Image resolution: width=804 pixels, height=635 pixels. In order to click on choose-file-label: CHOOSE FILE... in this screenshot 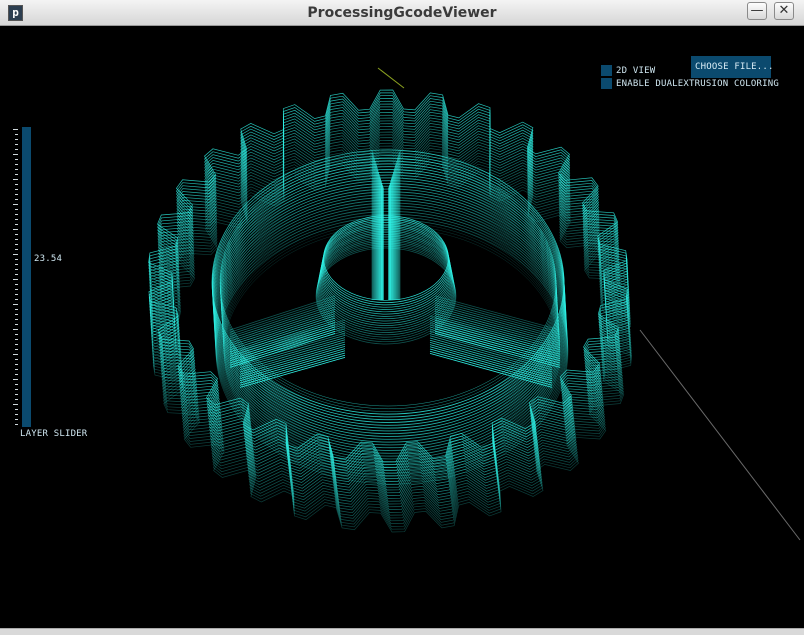, I will do `click(734, 67)`.